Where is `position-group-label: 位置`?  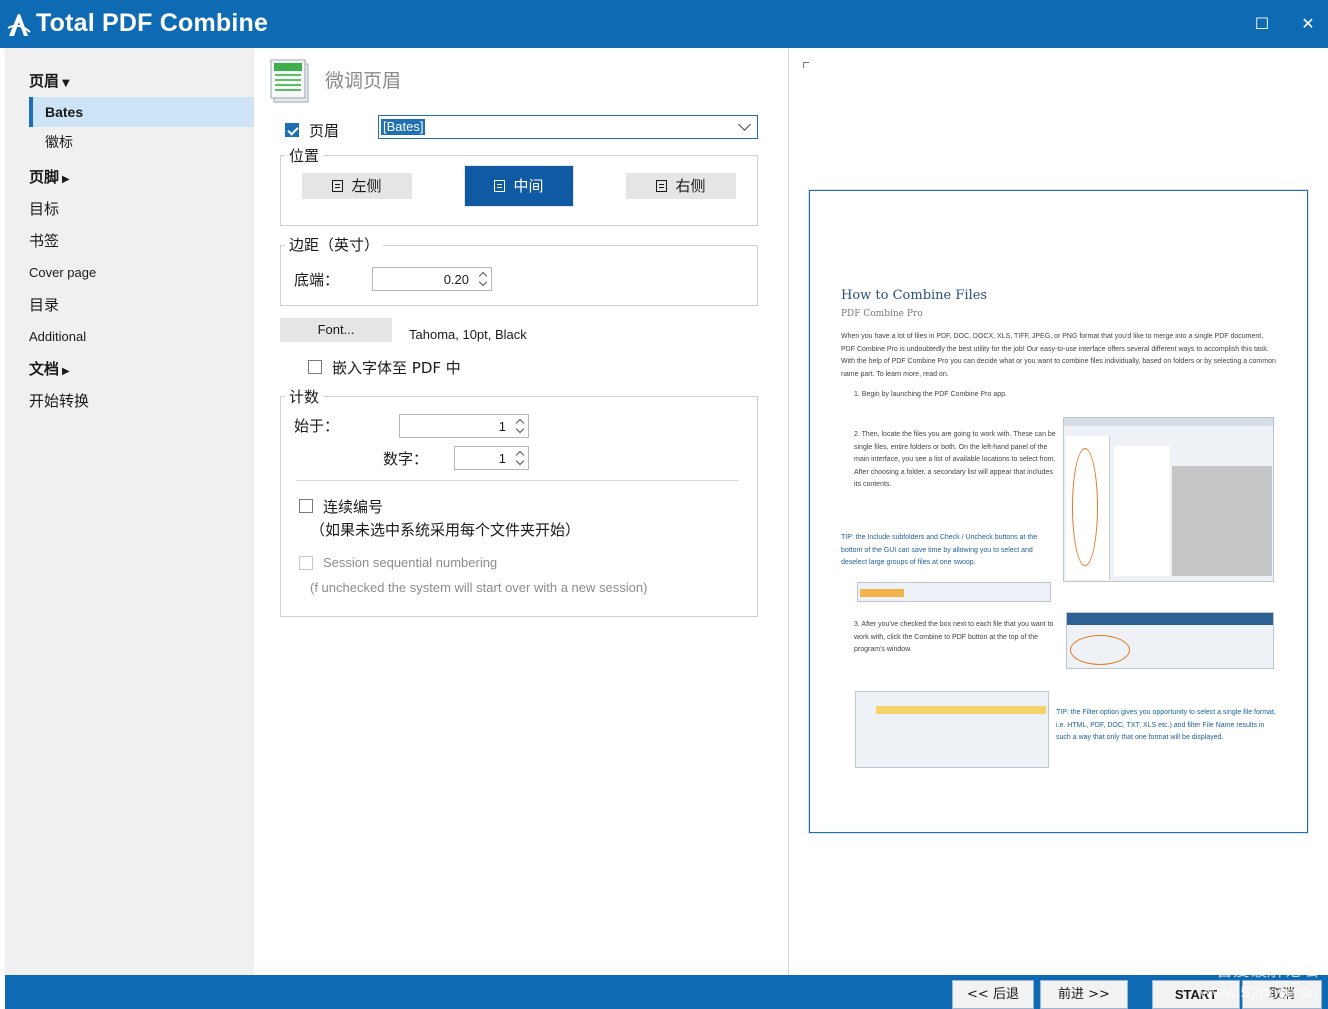 position-group-label: 位置 is located at coordinates (304, 155).